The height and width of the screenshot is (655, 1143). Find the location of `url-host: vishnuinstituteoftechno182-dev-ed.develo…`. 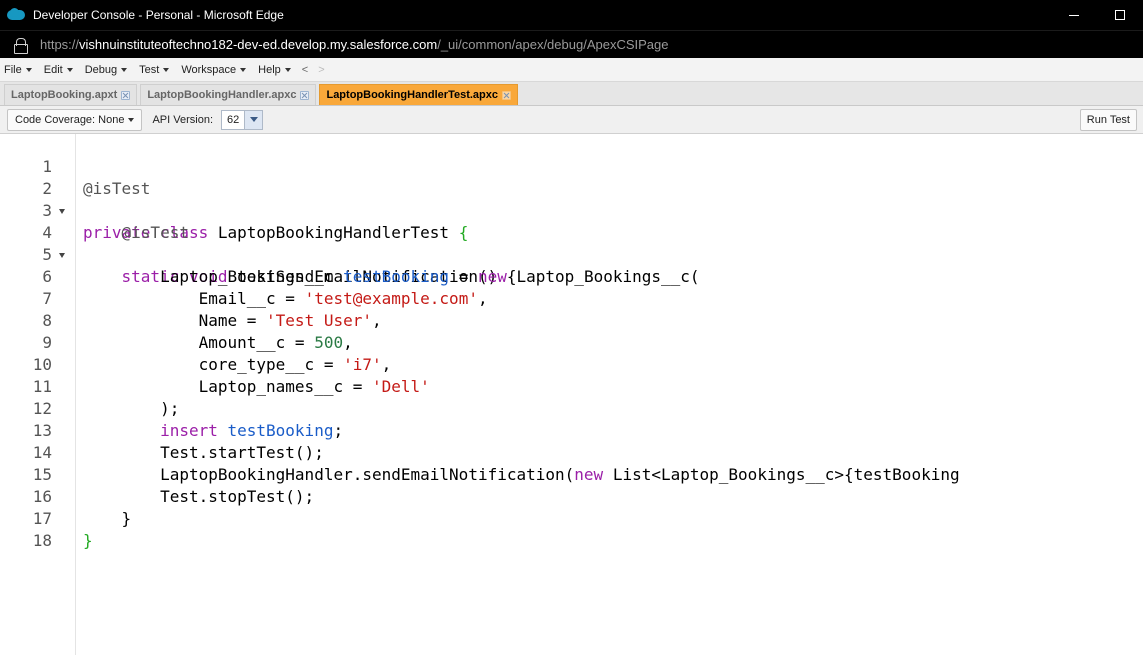

url-host: vishnuinstituteoftechno182-dev-ed.develo… is located at coordinates (258, 44).